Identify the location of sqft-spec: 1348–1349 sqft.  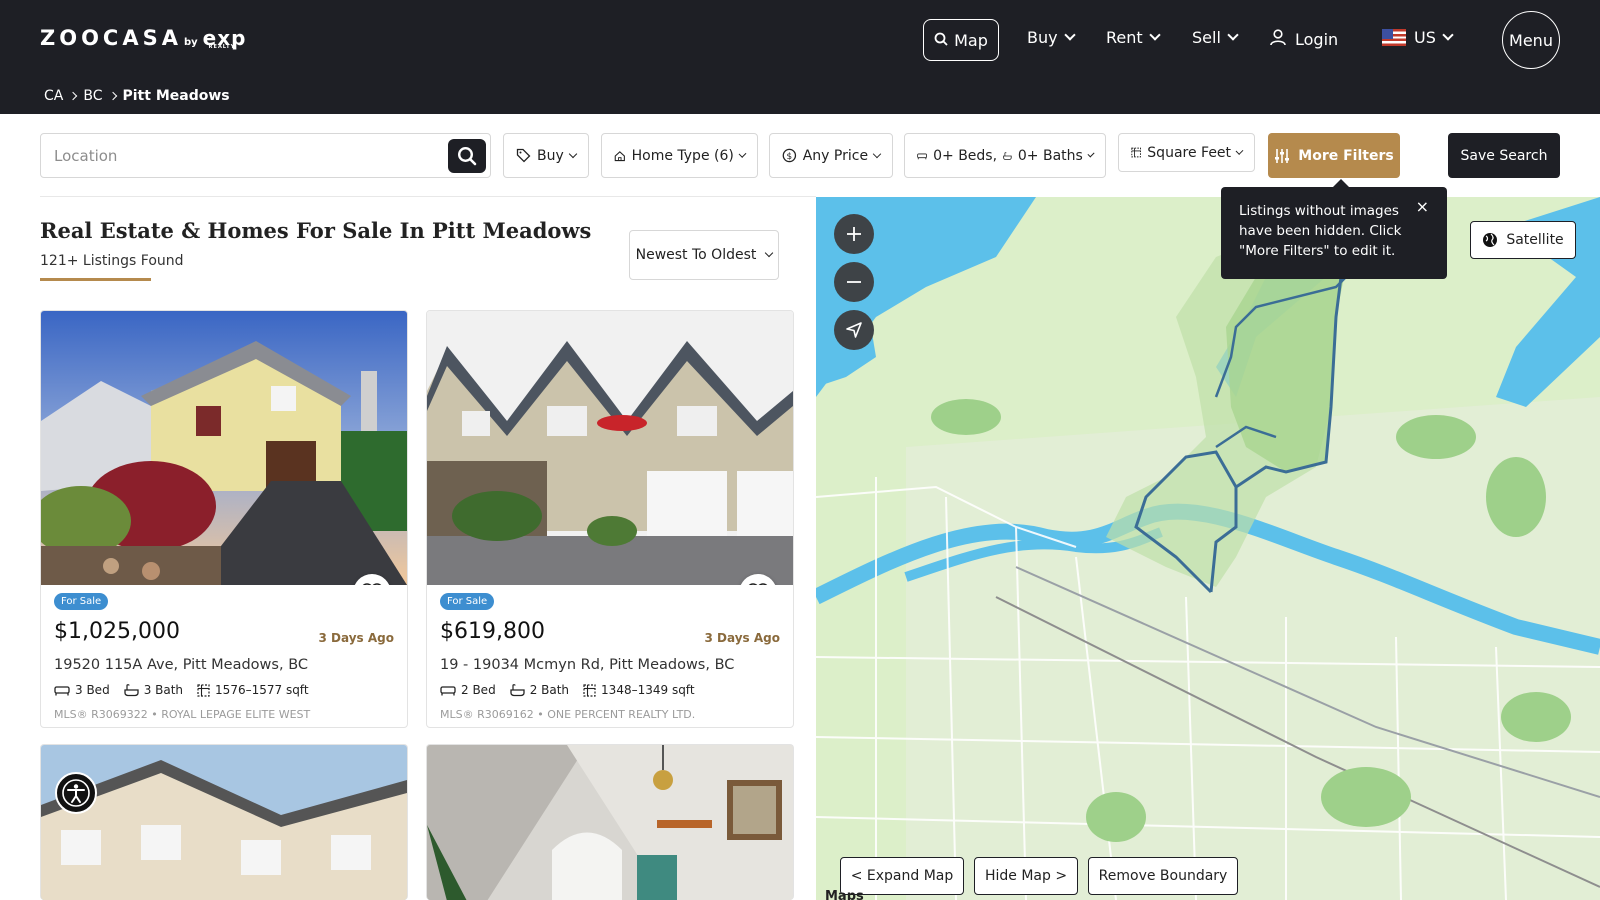
(639, 690).